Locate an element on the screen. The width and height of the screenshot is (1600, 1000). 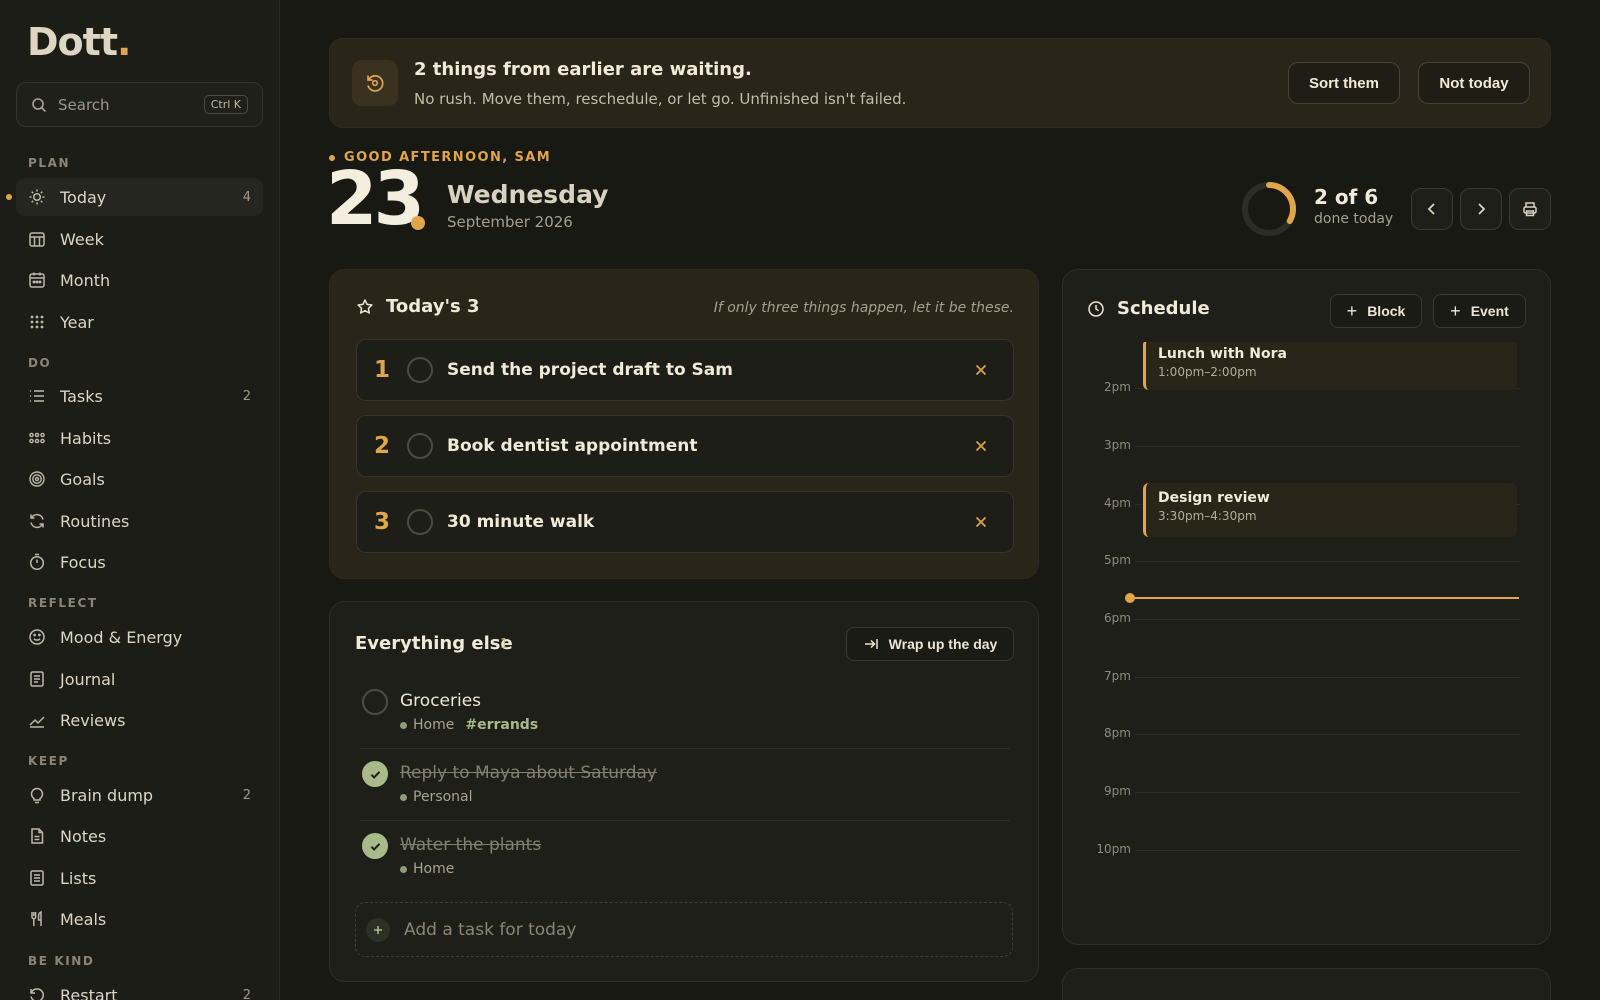
print-button is located at coordinates (1530, 209).